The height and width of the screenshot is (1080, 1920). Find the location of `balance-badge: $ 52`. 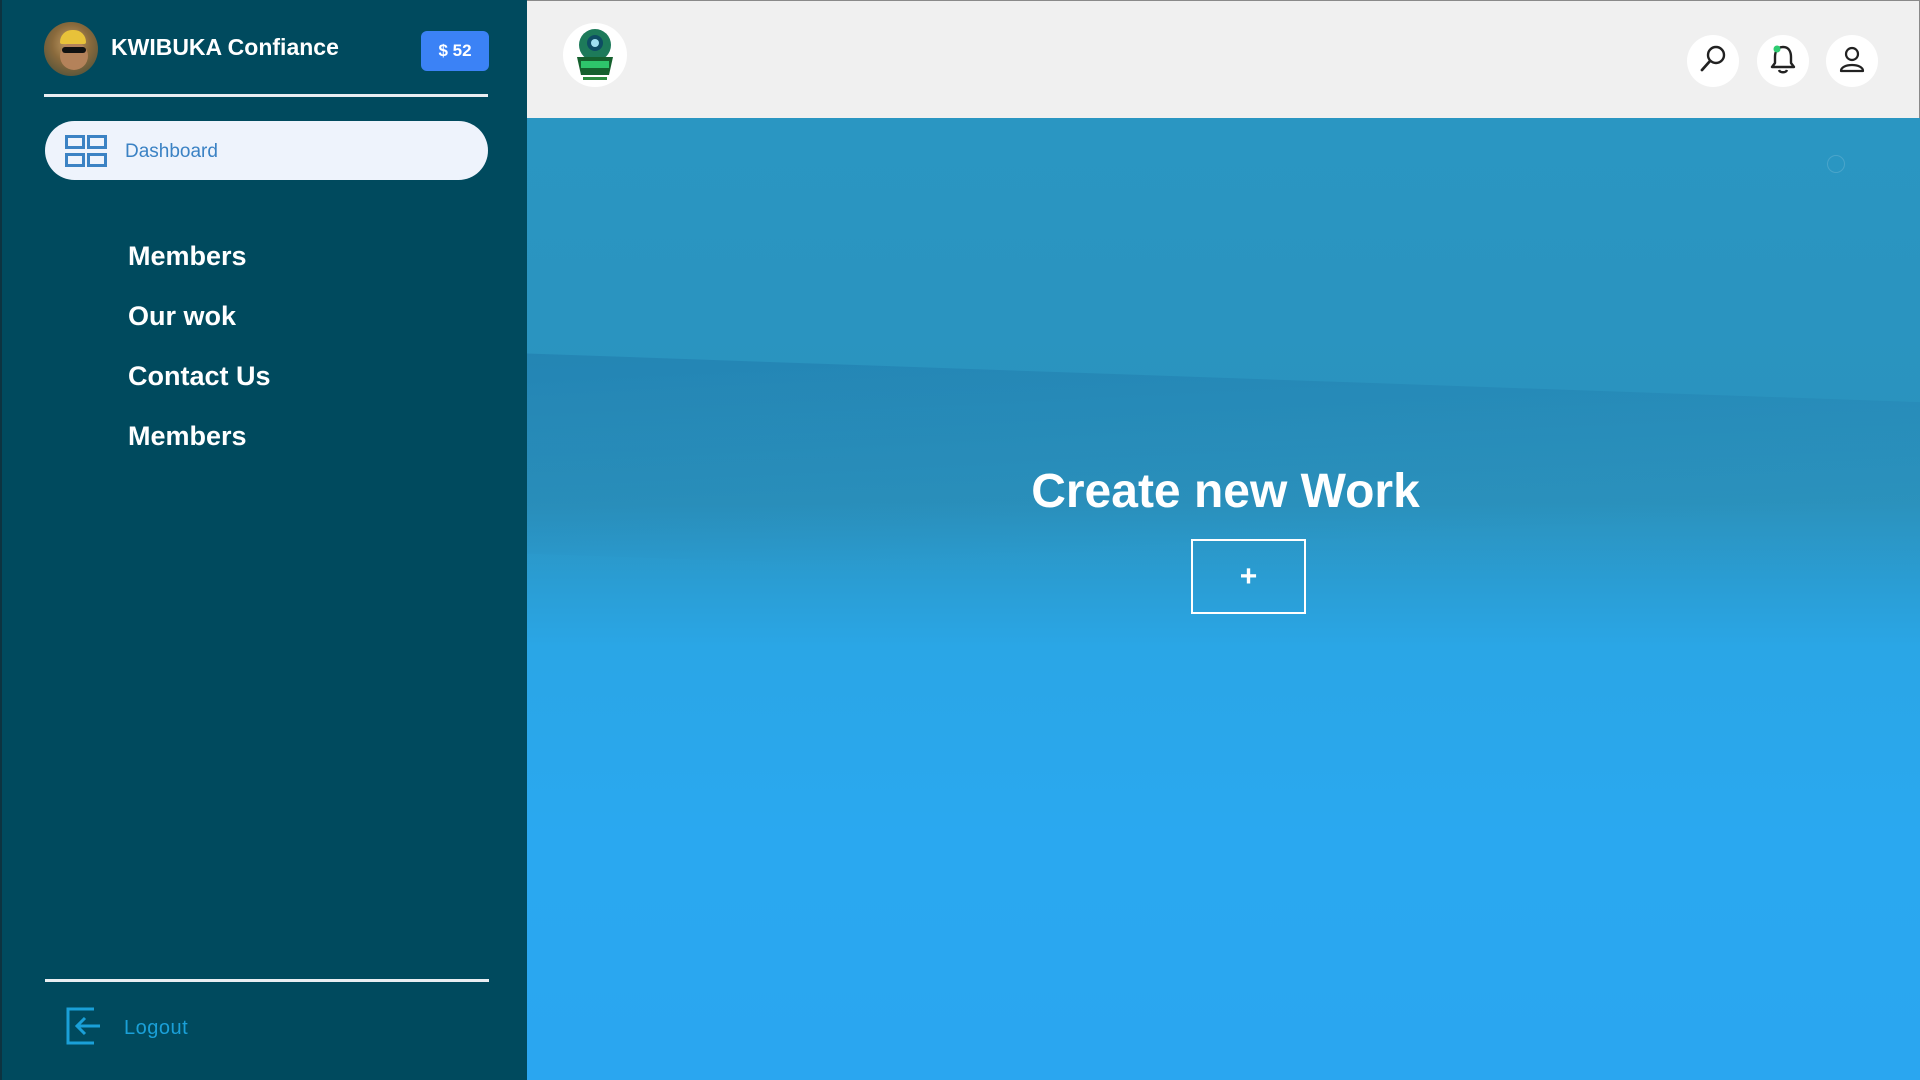

balance-badge: $ 52 is located at coordinates (455, 51).